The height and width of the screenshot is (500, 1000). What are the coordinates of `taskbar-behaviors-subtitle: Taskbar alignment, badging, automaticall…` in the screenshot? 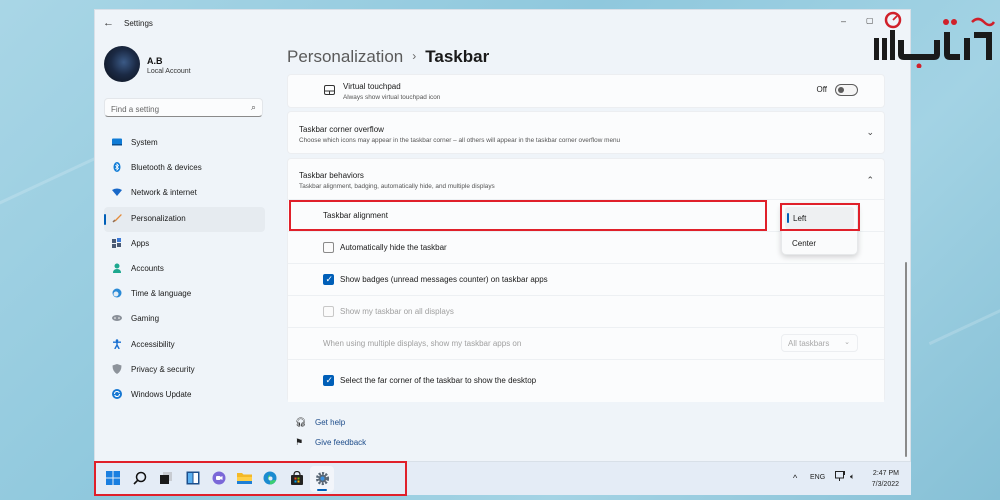 It's located at (397, 186).